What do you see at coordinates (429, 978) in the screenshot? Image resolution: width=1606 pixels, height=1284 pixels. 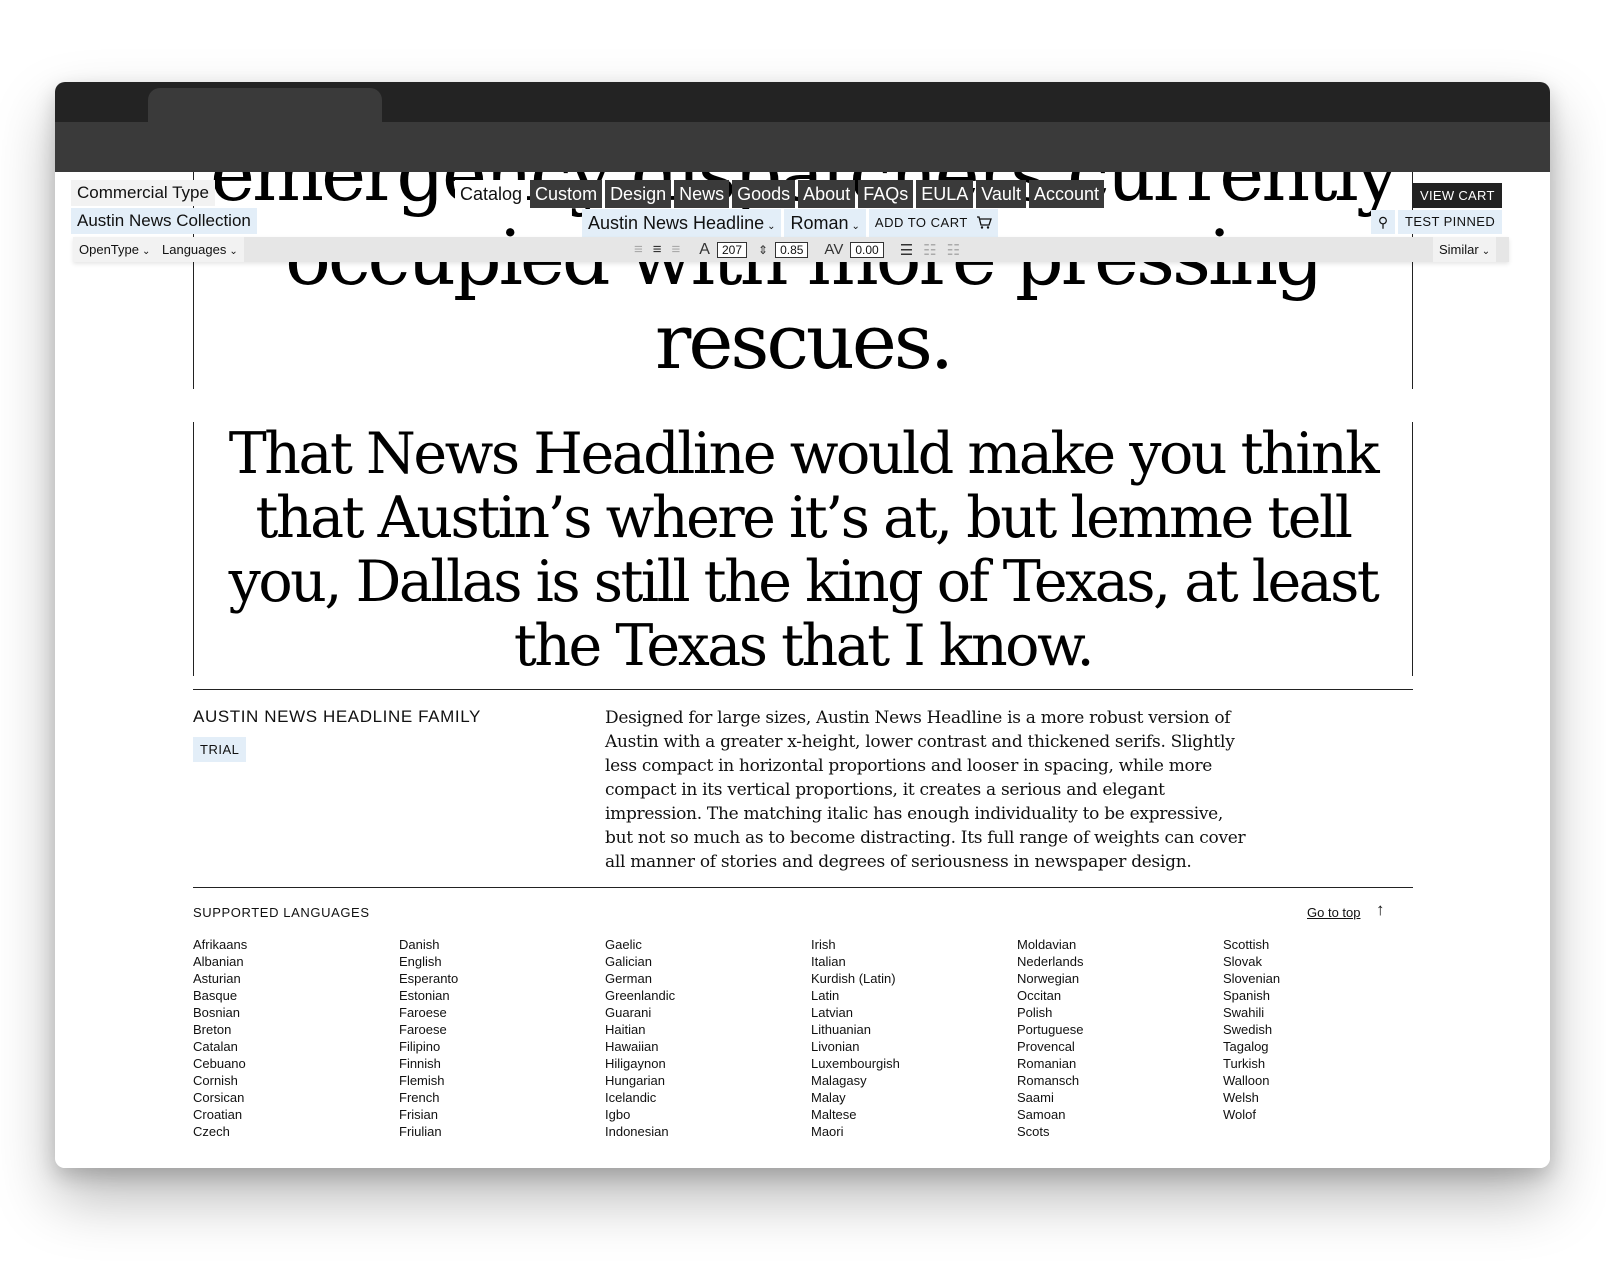 I see `language-item: Esperanto` at bounding box center [429, 978].